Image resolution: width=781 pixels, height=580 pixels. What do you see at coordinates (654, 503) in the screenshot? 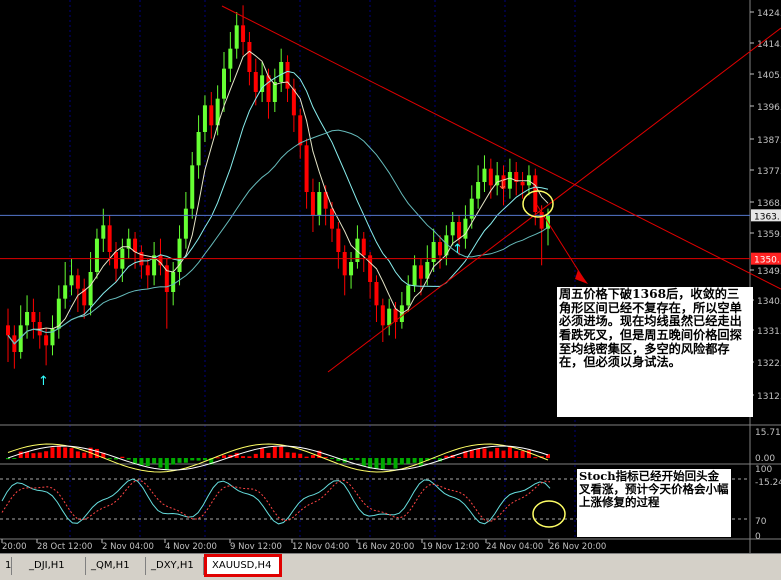
I see `stoch-analysis-note: Stoch指标已经开始回头金叉看涨，预计今天价格会小幅上涨修复的过程` at bounding box center [654, 503].